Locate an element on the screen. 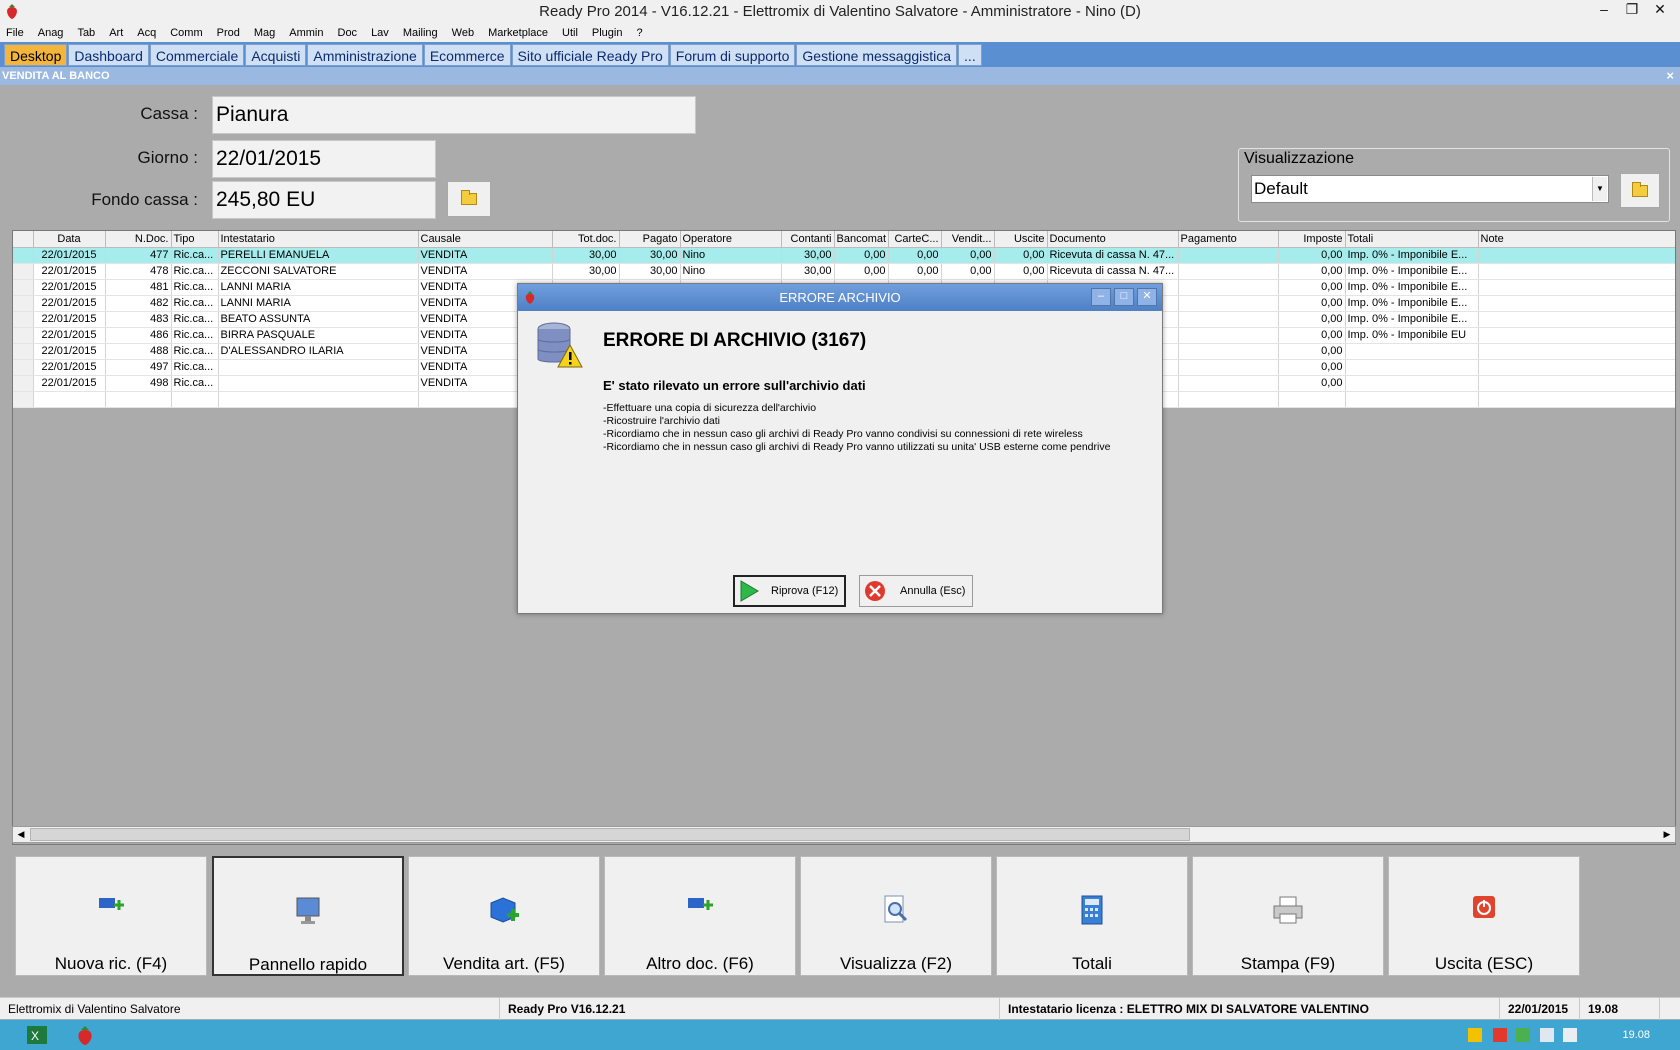 Image resolution: width=1680 pixels, height=1050 pixels. menu-mag: Mag is located at coordinates (264, 33).